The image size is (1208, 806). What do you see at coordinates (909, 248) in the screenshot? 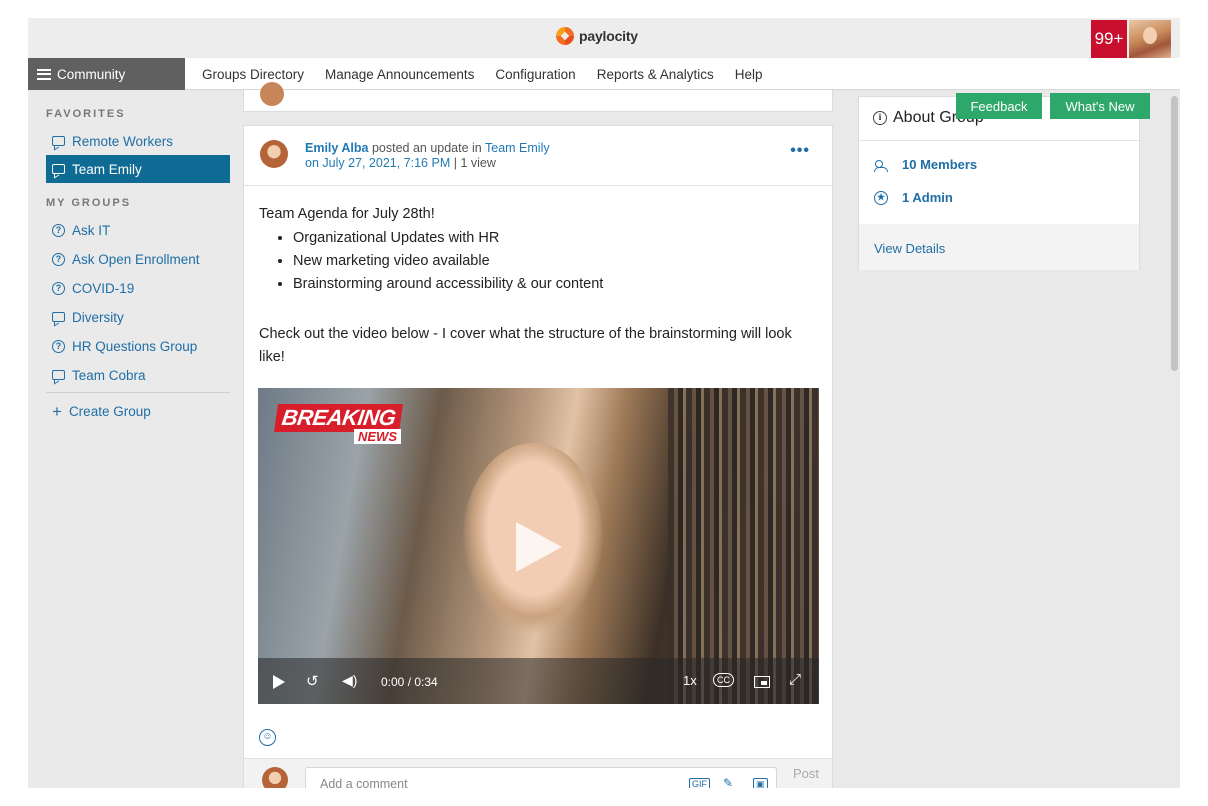
I see `view-details-link: View Details` at bounding box center [909, 248].